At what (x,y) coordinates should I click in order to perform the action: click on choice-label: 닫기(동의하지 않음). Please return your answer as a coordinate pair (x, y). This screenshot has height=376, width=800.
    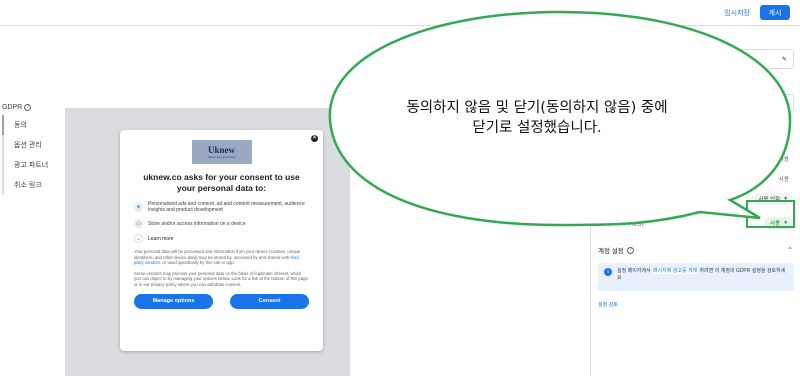
    Looking at the image, I should click on (621, 224).